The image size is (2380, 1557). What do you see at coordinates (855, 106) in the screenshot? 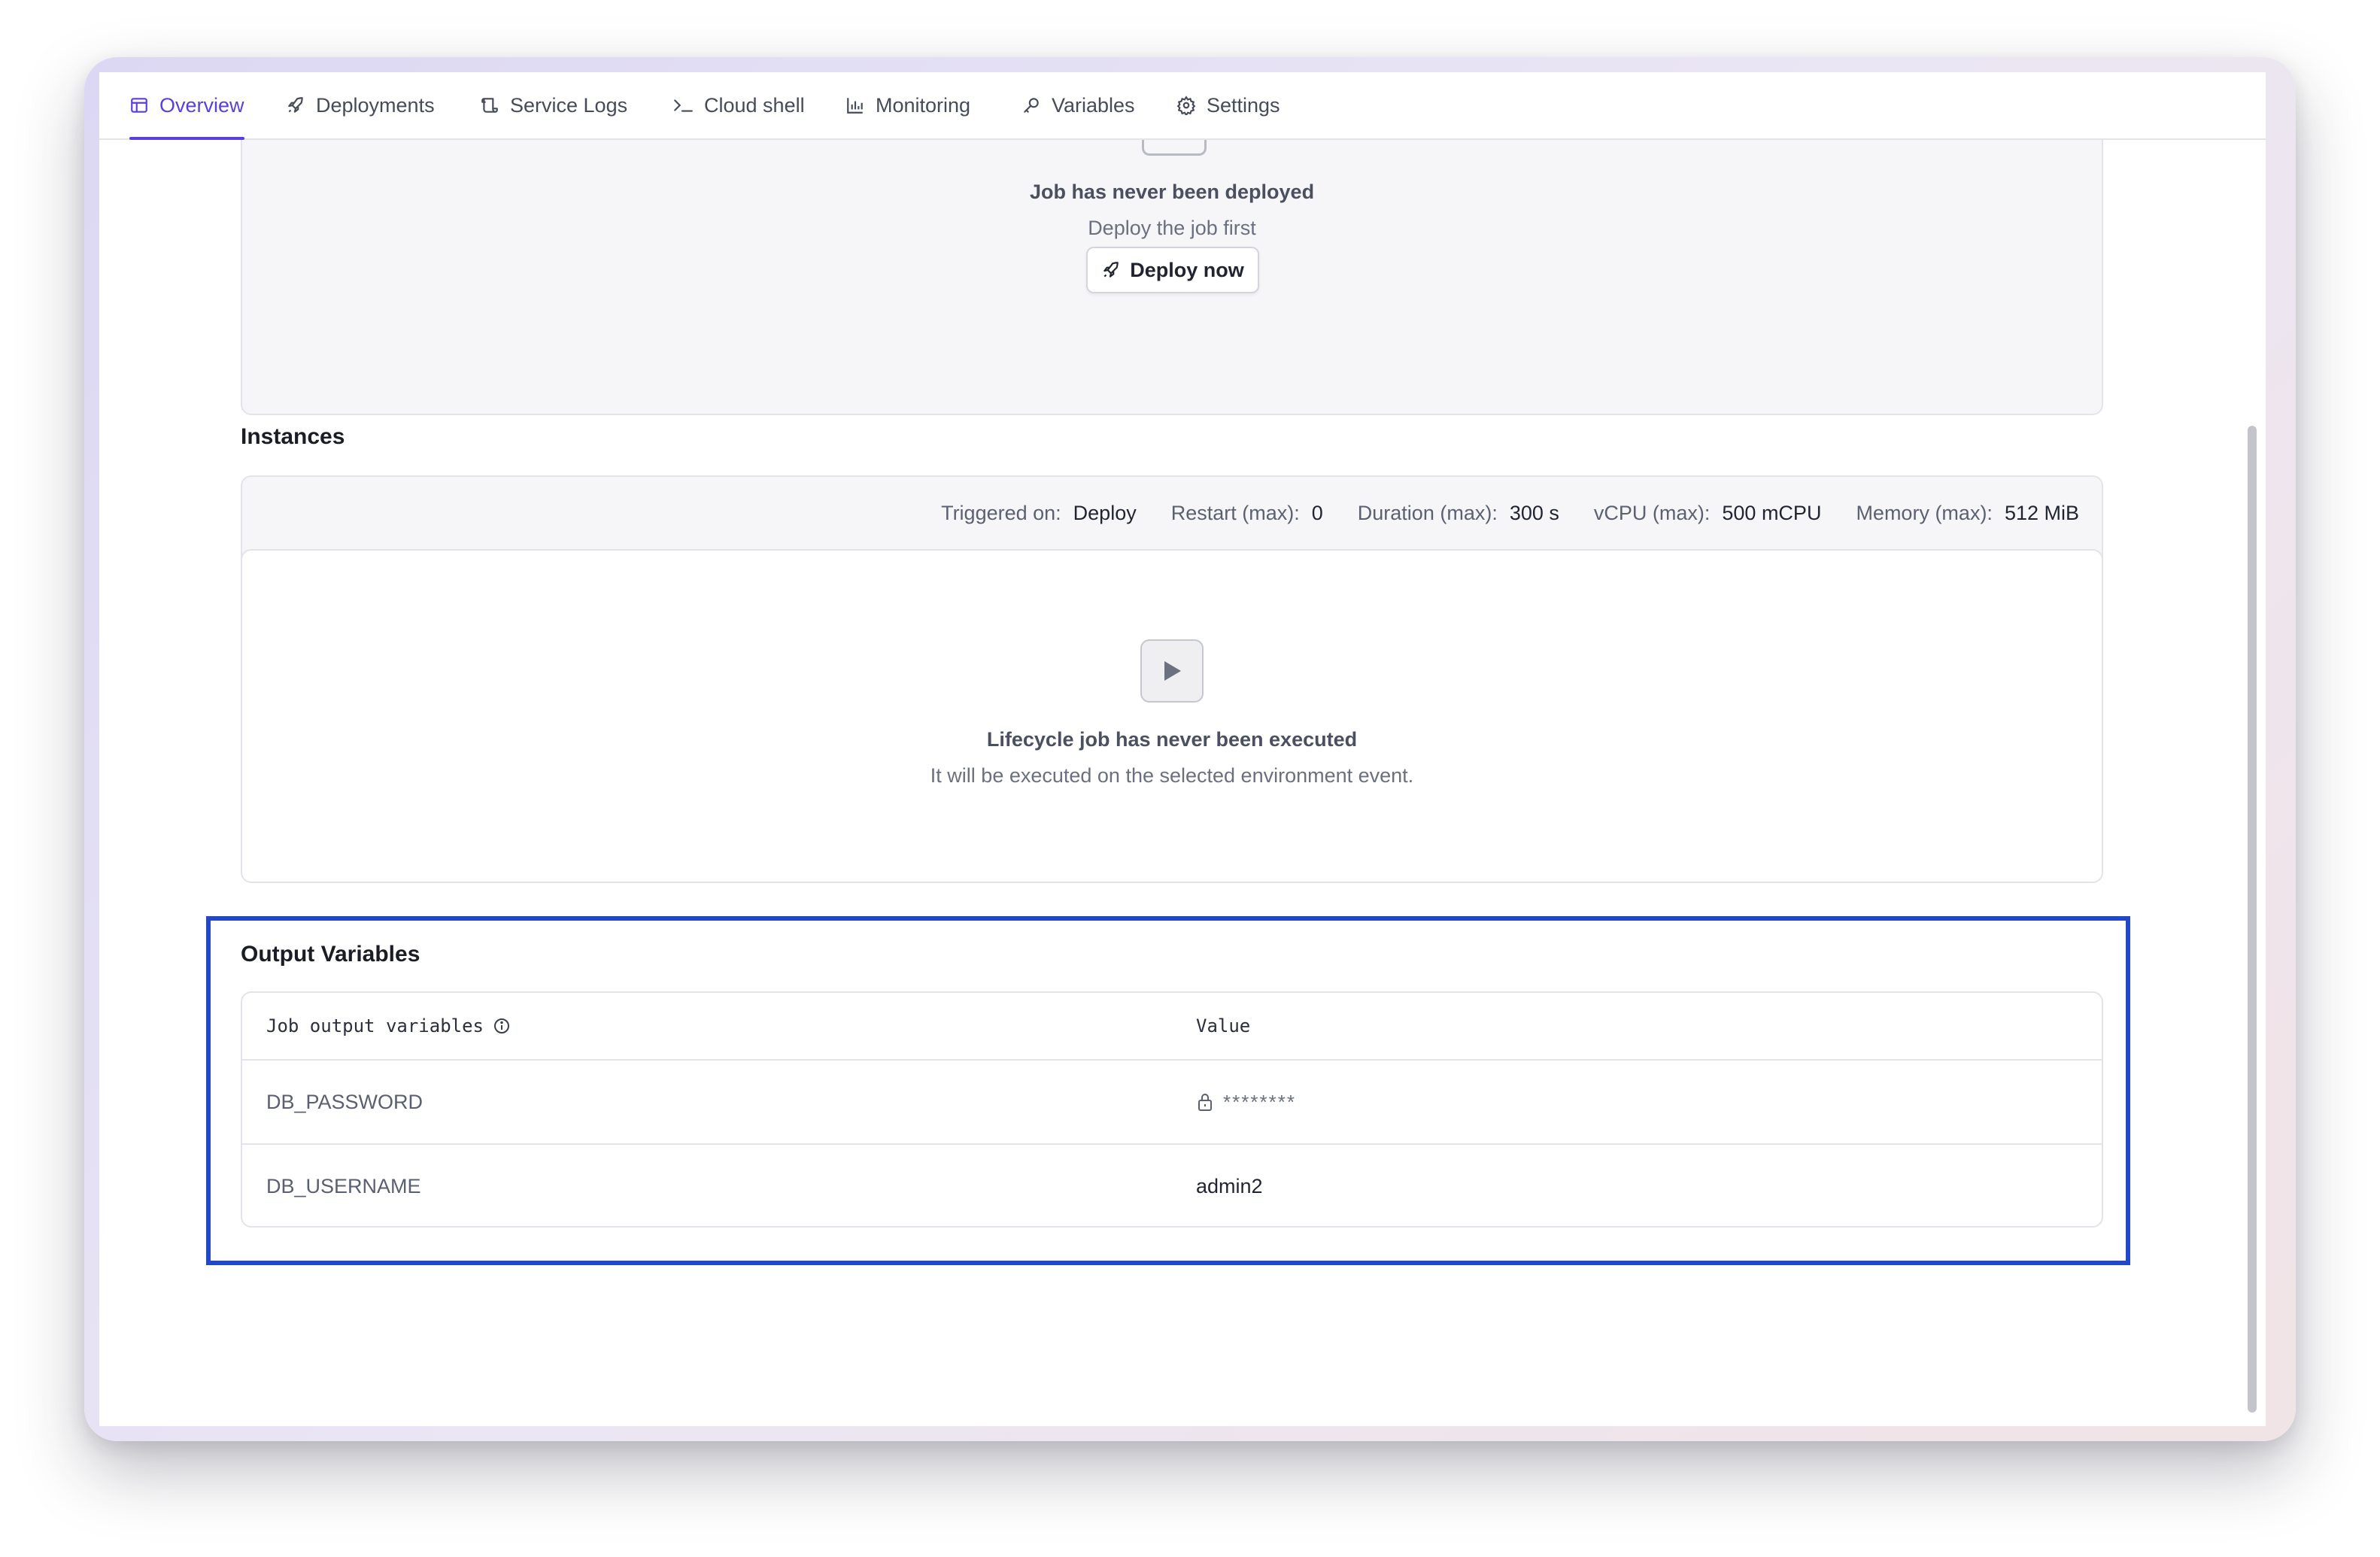
I see `chart-icon` at bounding box center [855, 106].